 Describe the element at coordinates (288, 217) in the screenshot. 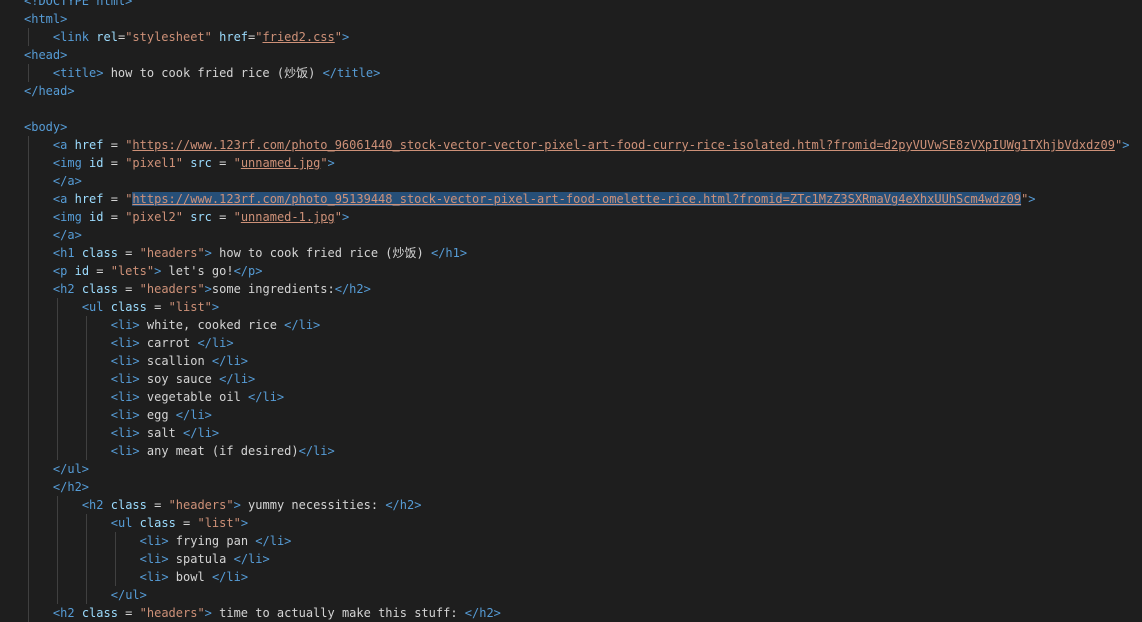

I see `code-link: unnamed-1.jpg` at that location.